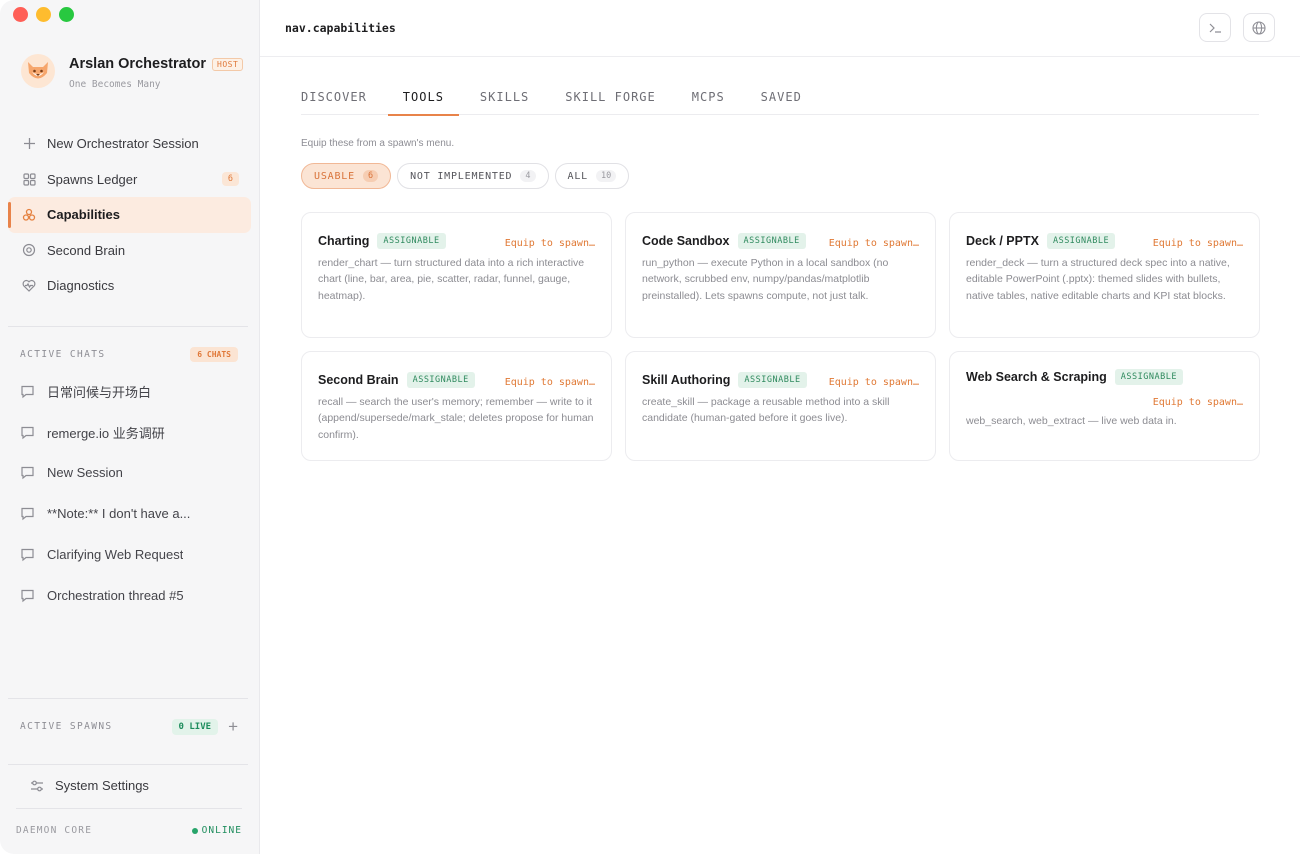 This screenshot has width=1300, height=854. I want to click on system-settings-button: System Settings, so click(89, 785).